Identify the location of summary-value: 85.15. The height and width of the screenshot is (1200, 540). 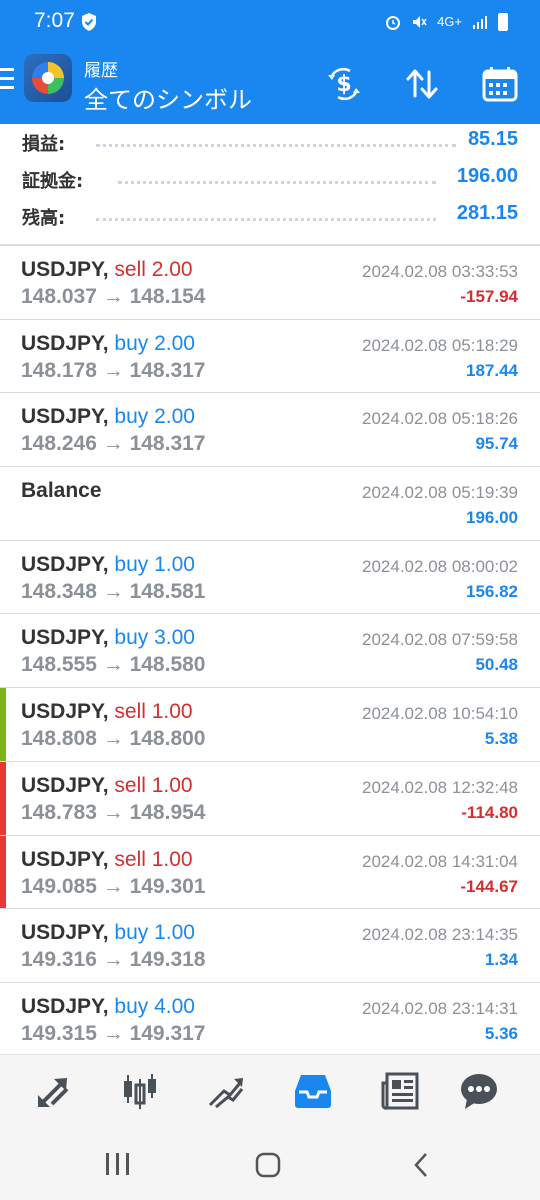
(492, 139).